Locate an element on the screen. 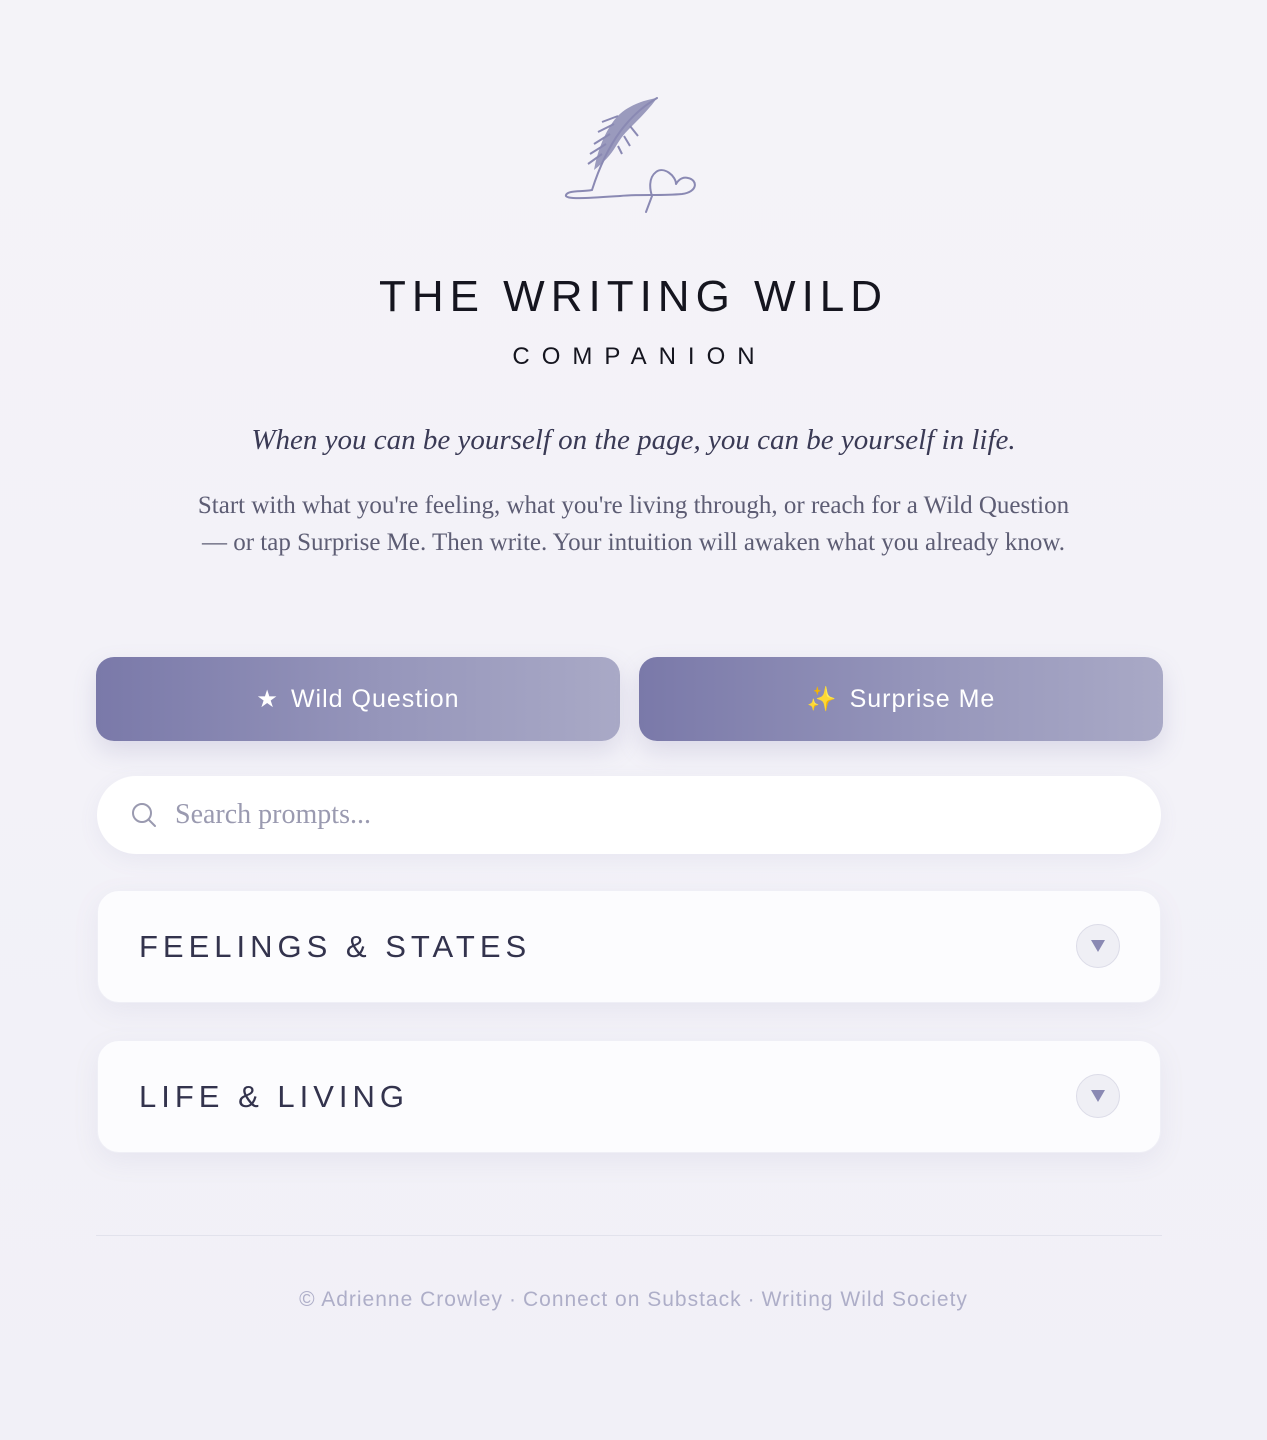  category-label: FEELINGS & STATES is located at coordinates (335, 946).